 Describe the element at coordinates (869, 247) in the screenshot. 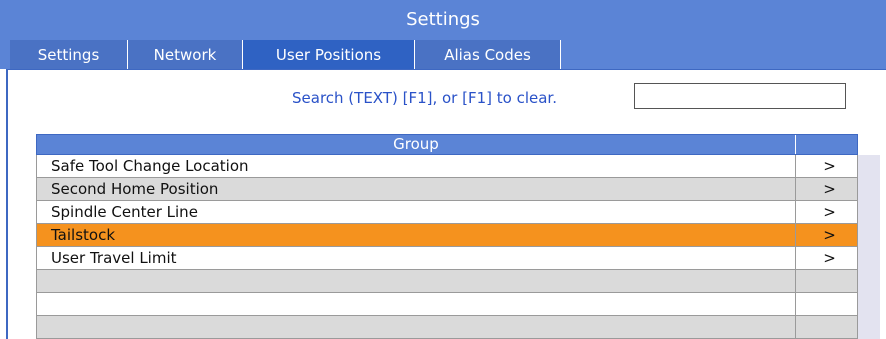

I see `scrollbar-track` at that location.